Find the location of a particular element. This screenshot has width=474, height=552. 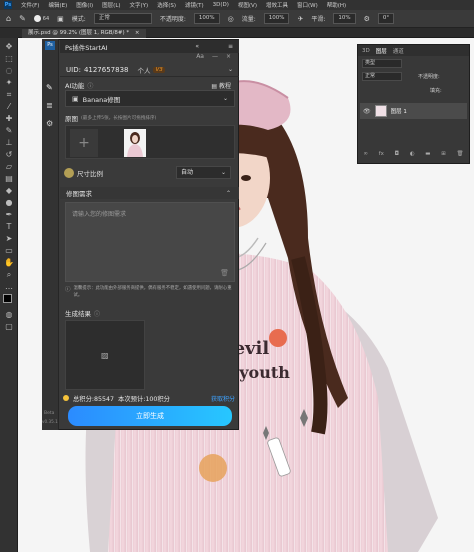

menu-item: 窗口(W) is located at coordinates (307, 5).